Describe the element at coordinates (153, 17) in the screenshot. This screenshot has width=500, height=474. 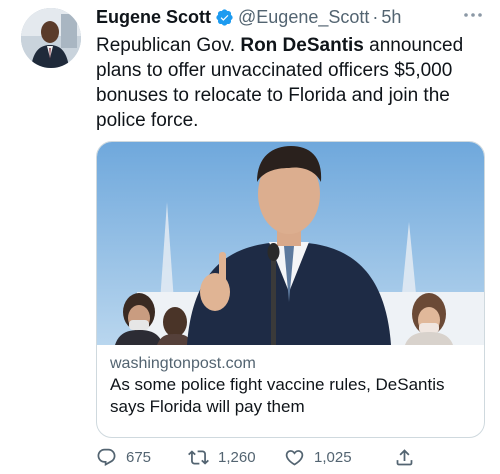
I see `author-name: Eugene Scott` at that location.